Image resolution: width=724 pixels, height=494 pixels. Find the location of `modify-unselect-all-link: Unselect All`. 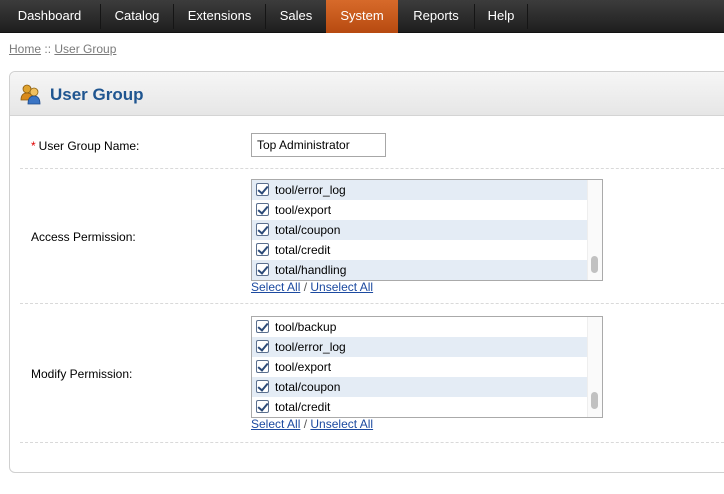

modify-unselect-all-link: Unselect All is located at coordinates (341, 424).